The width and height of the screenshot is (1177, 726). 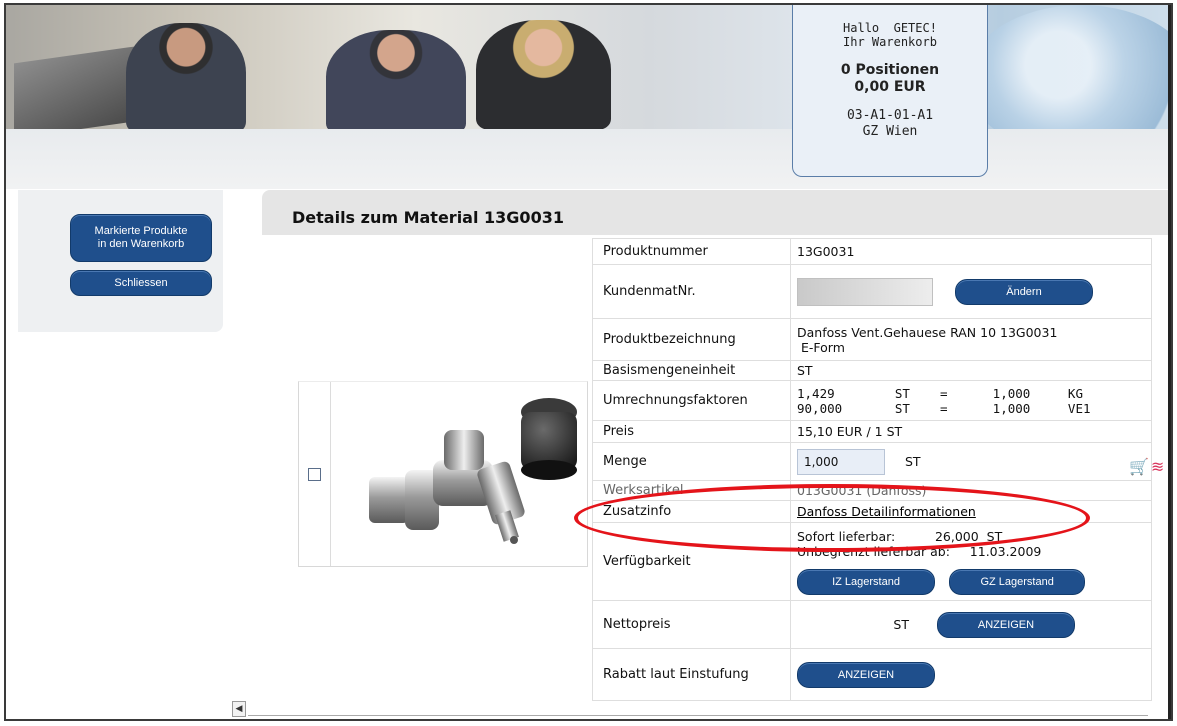 What do you see at coordinates (691, 251) in the screenshot?
I see `produktnummer-label: Produktnummer` at bounding box center [691, 251].